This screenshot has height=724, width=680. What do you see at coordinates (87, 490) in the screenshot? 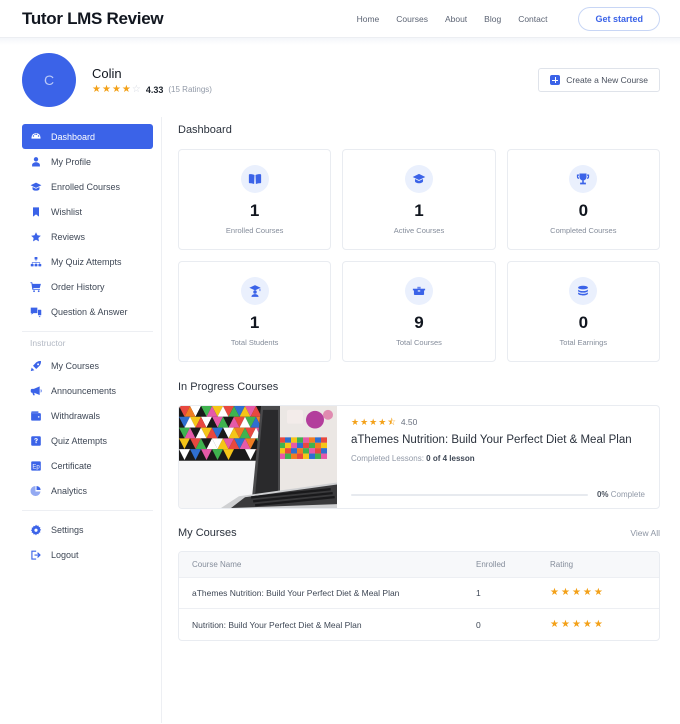
I see `sidebar-item-analytics: Analytics` at bounding box center [87, 490].